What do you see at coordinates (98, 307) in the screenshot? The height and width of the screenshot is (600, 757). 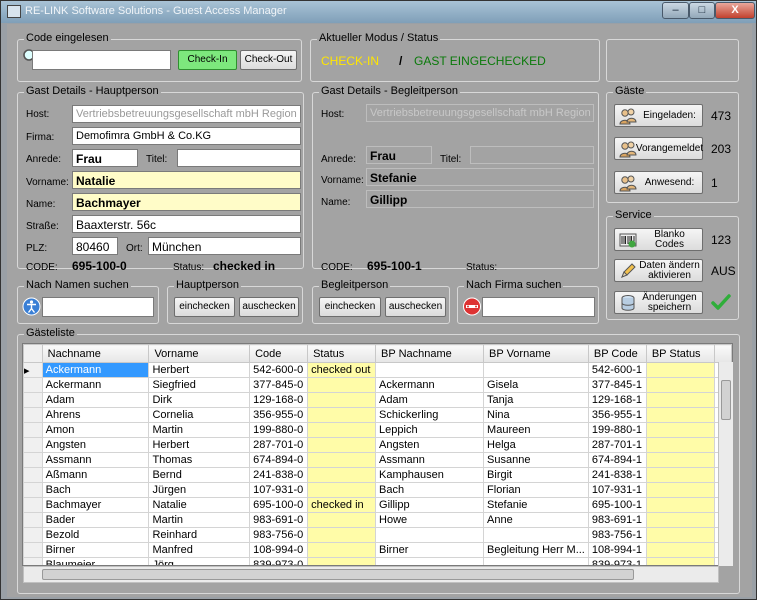 I see `search-name-input` at bounding box center [98, 307].